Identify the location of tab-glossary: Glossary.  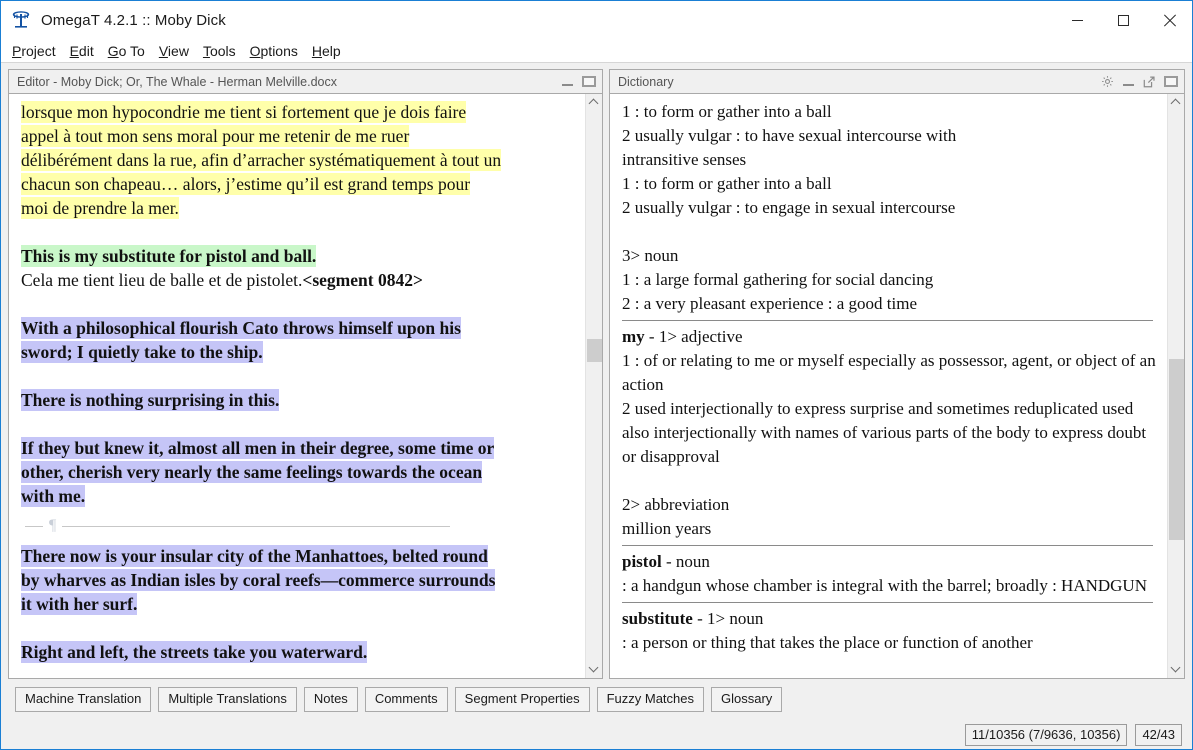
(747, 699).